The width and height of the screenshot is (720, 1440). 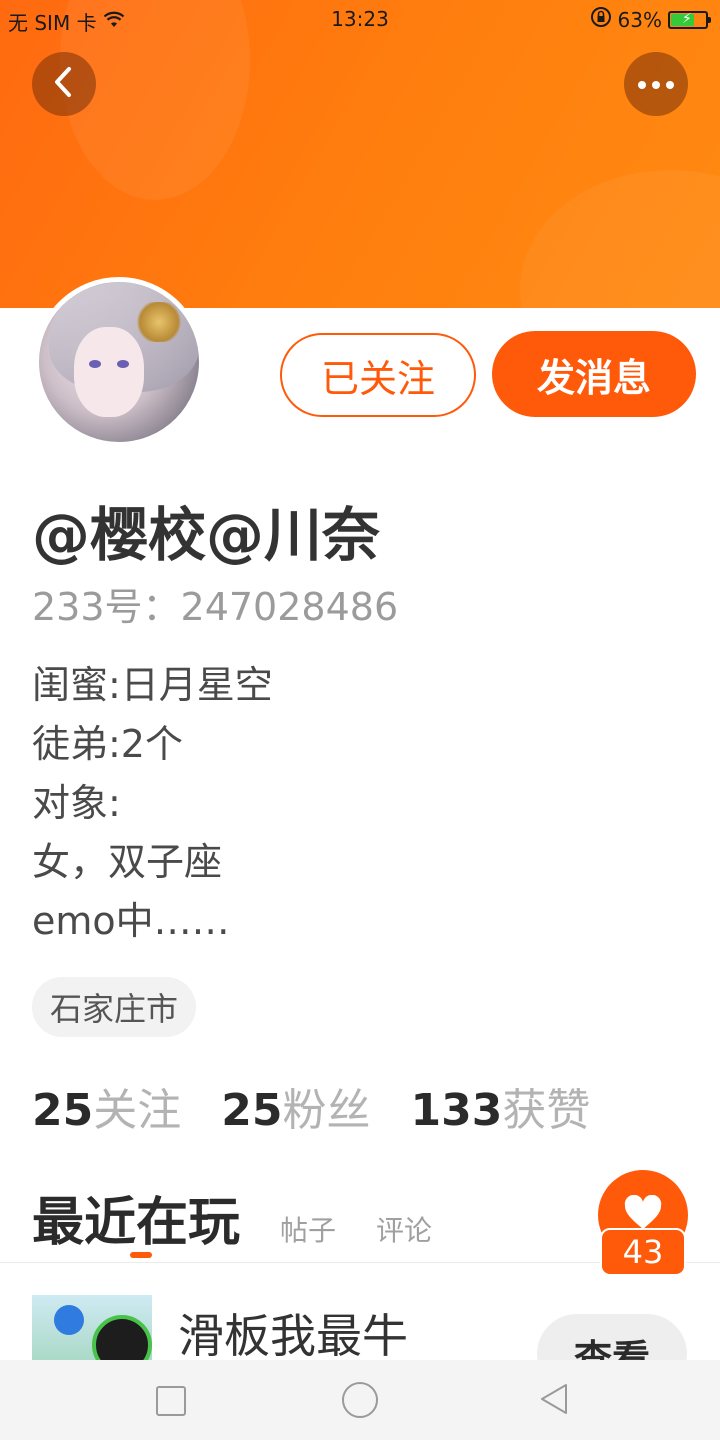 I want to click on more-dots-icon, so click(x=656, y=84).